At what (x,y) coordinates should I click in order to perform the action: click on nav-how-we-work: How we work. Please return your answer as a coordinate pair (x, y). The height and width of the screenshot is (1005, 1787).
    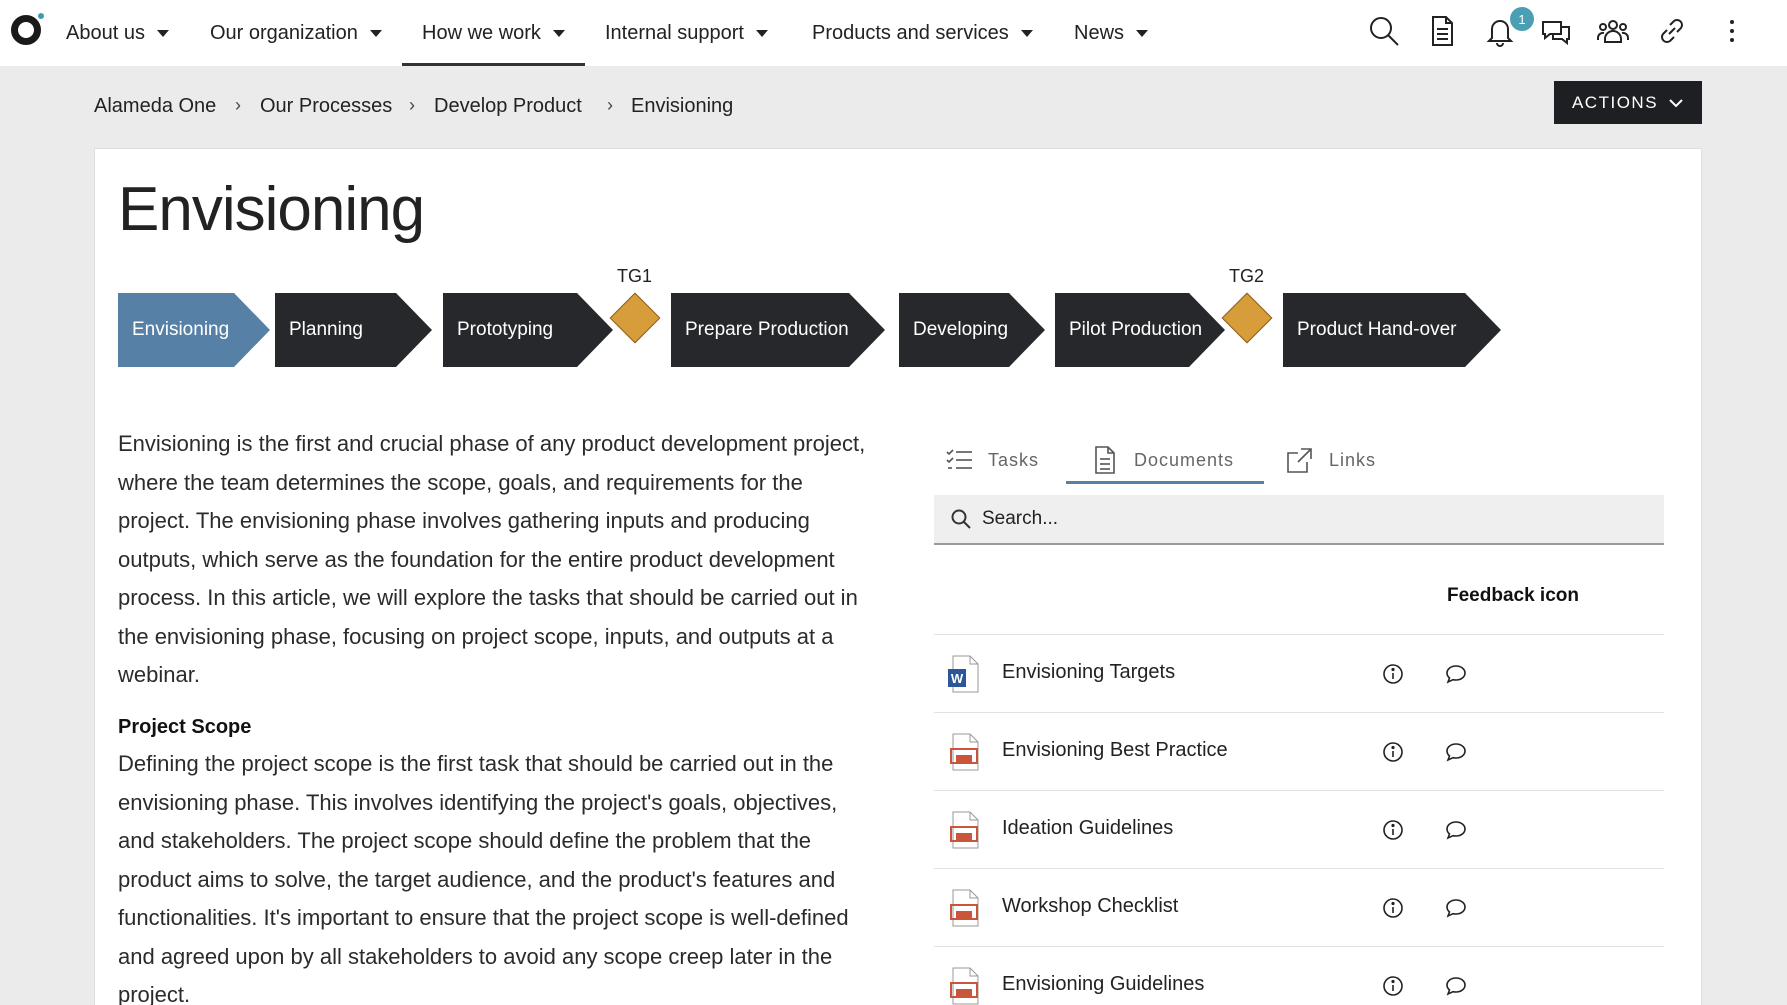
    Looking at the image, I should click on (493, 33).